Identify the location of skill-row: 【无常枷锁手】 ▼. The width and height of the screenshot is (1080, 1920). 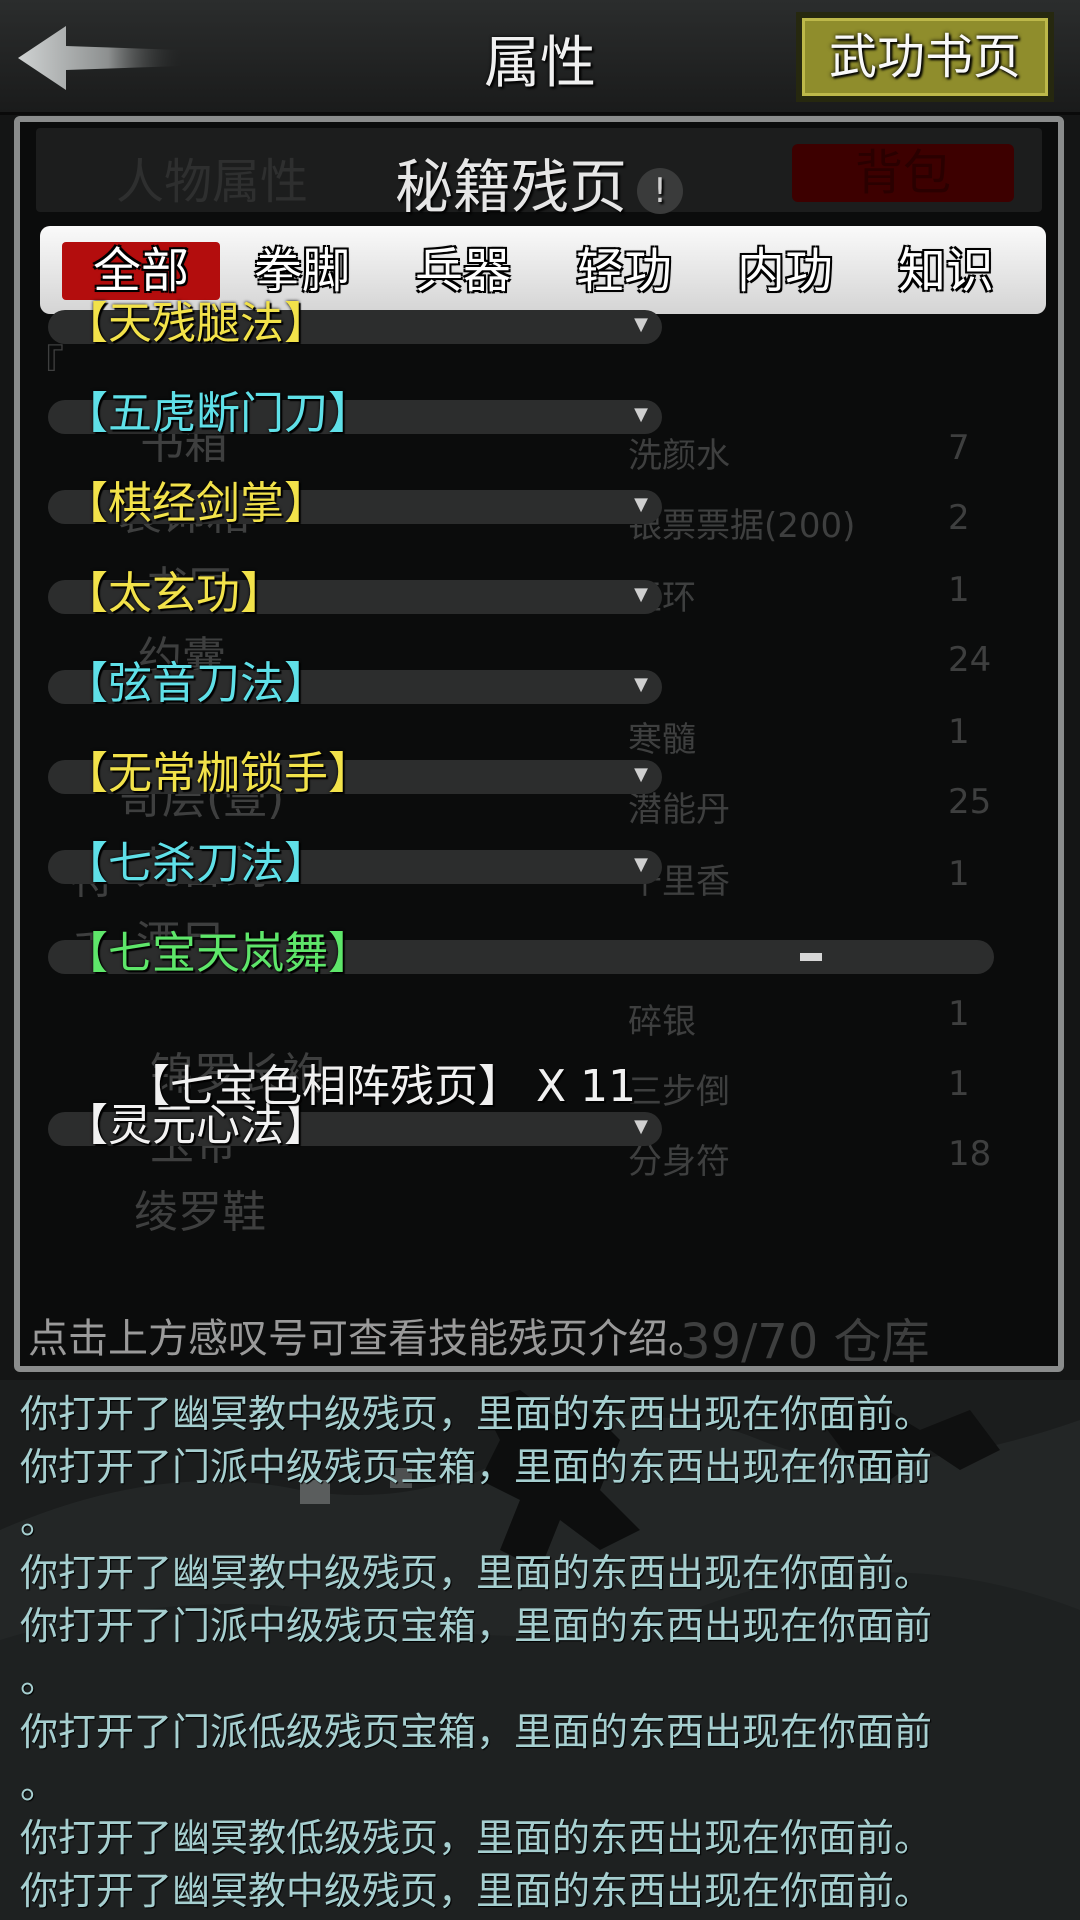
(538, 774).